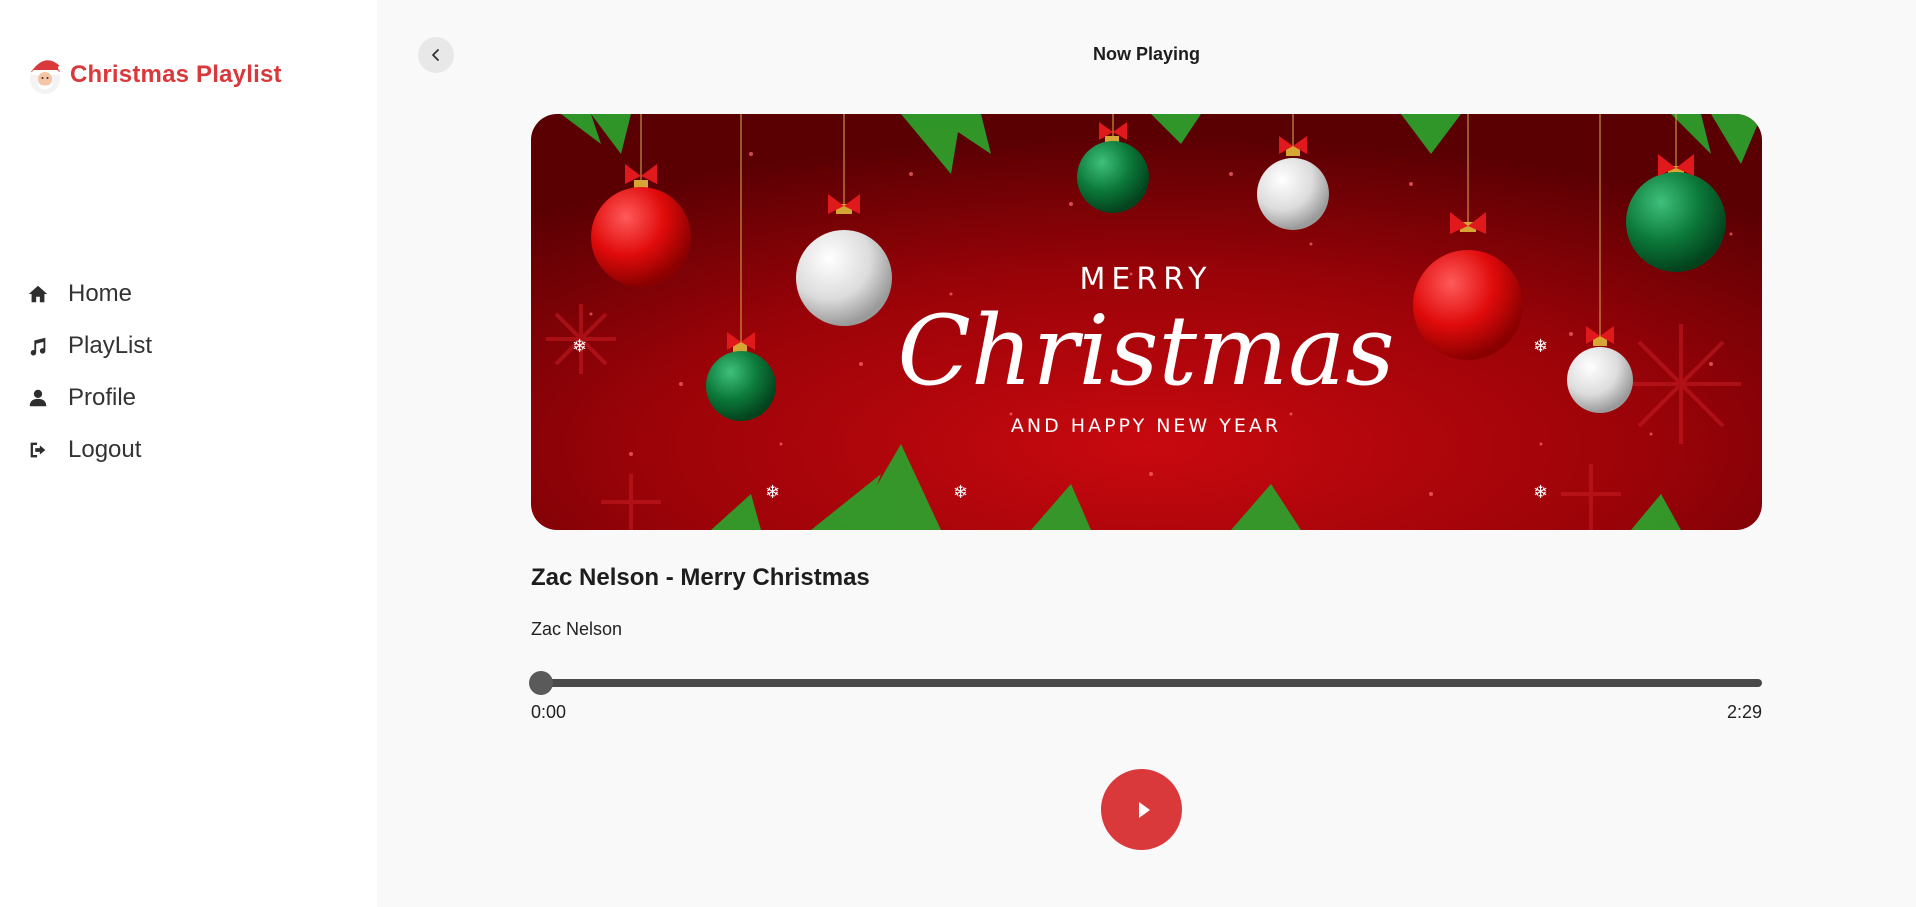 The height and width of the screenshot is (907, 1916). I want to click on play-button, so click(1141, 809).